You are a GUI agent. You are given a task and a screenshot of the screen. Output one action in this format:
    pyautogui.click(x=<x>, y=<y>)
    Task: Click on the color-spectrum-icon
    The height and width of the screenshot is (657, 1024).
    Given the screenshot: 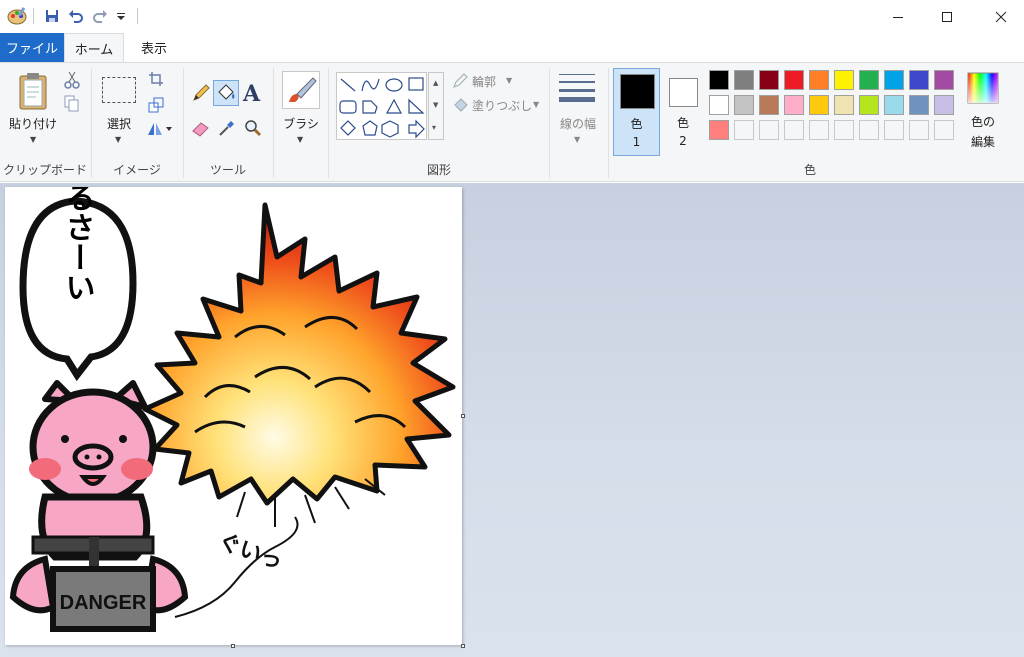 What is the action you would take?
    pyautogui.click(x=983, y=88)
    